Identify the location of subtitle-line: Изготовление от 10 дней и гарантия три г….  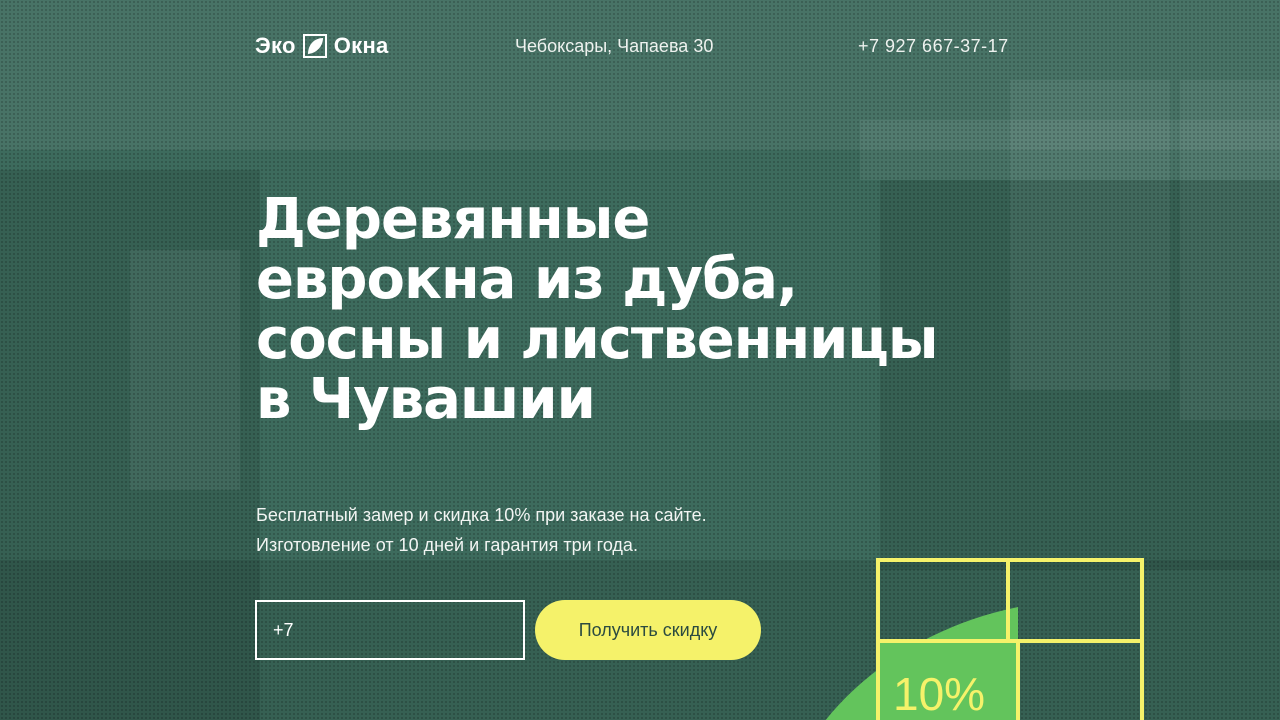
(447, 545).